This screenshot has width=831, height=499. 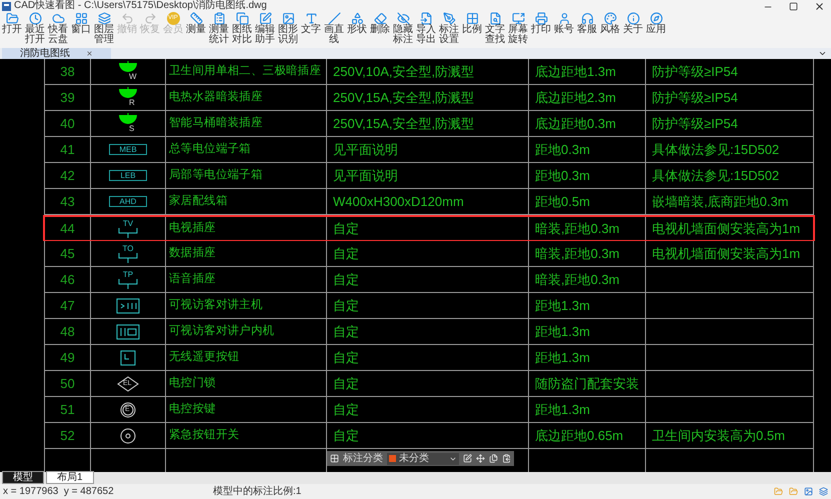 I want to click on paste-icon, so click(x=506, y=458).